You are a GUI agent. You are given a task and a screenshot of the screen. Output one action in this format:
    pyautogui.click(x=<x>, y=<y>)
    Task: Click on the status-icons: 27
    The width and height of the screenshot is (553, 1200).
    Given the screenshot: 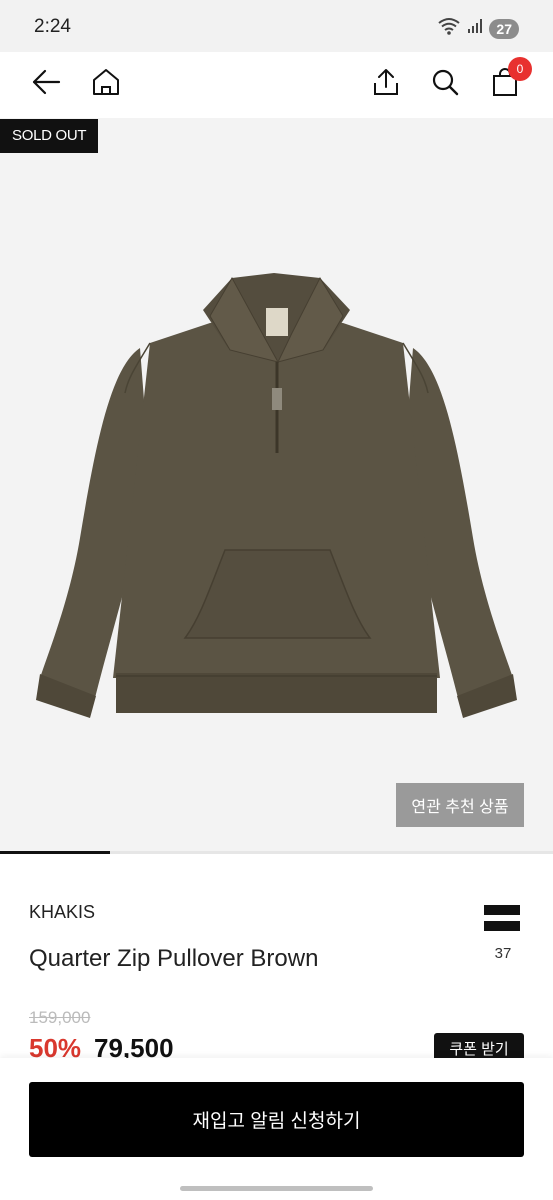 What is the action you would take?
    pyautogui.click(x=478, y=28)
    